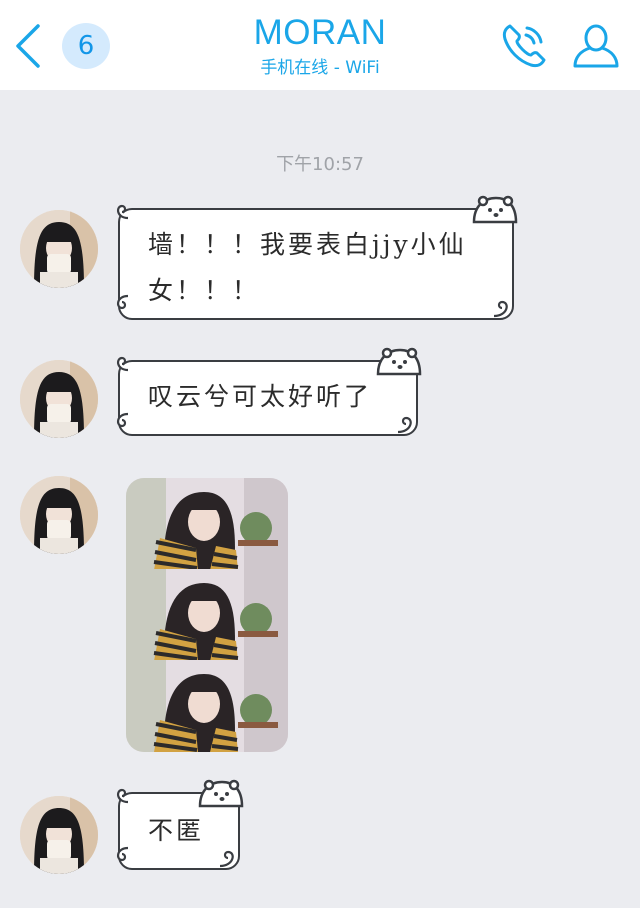 Image resolution: width=640 pixels, height=908 pixels. Describe the element at coordinates (320, 164) in the screenshot. I see `message-timestamp: 下午10:57` at that location.